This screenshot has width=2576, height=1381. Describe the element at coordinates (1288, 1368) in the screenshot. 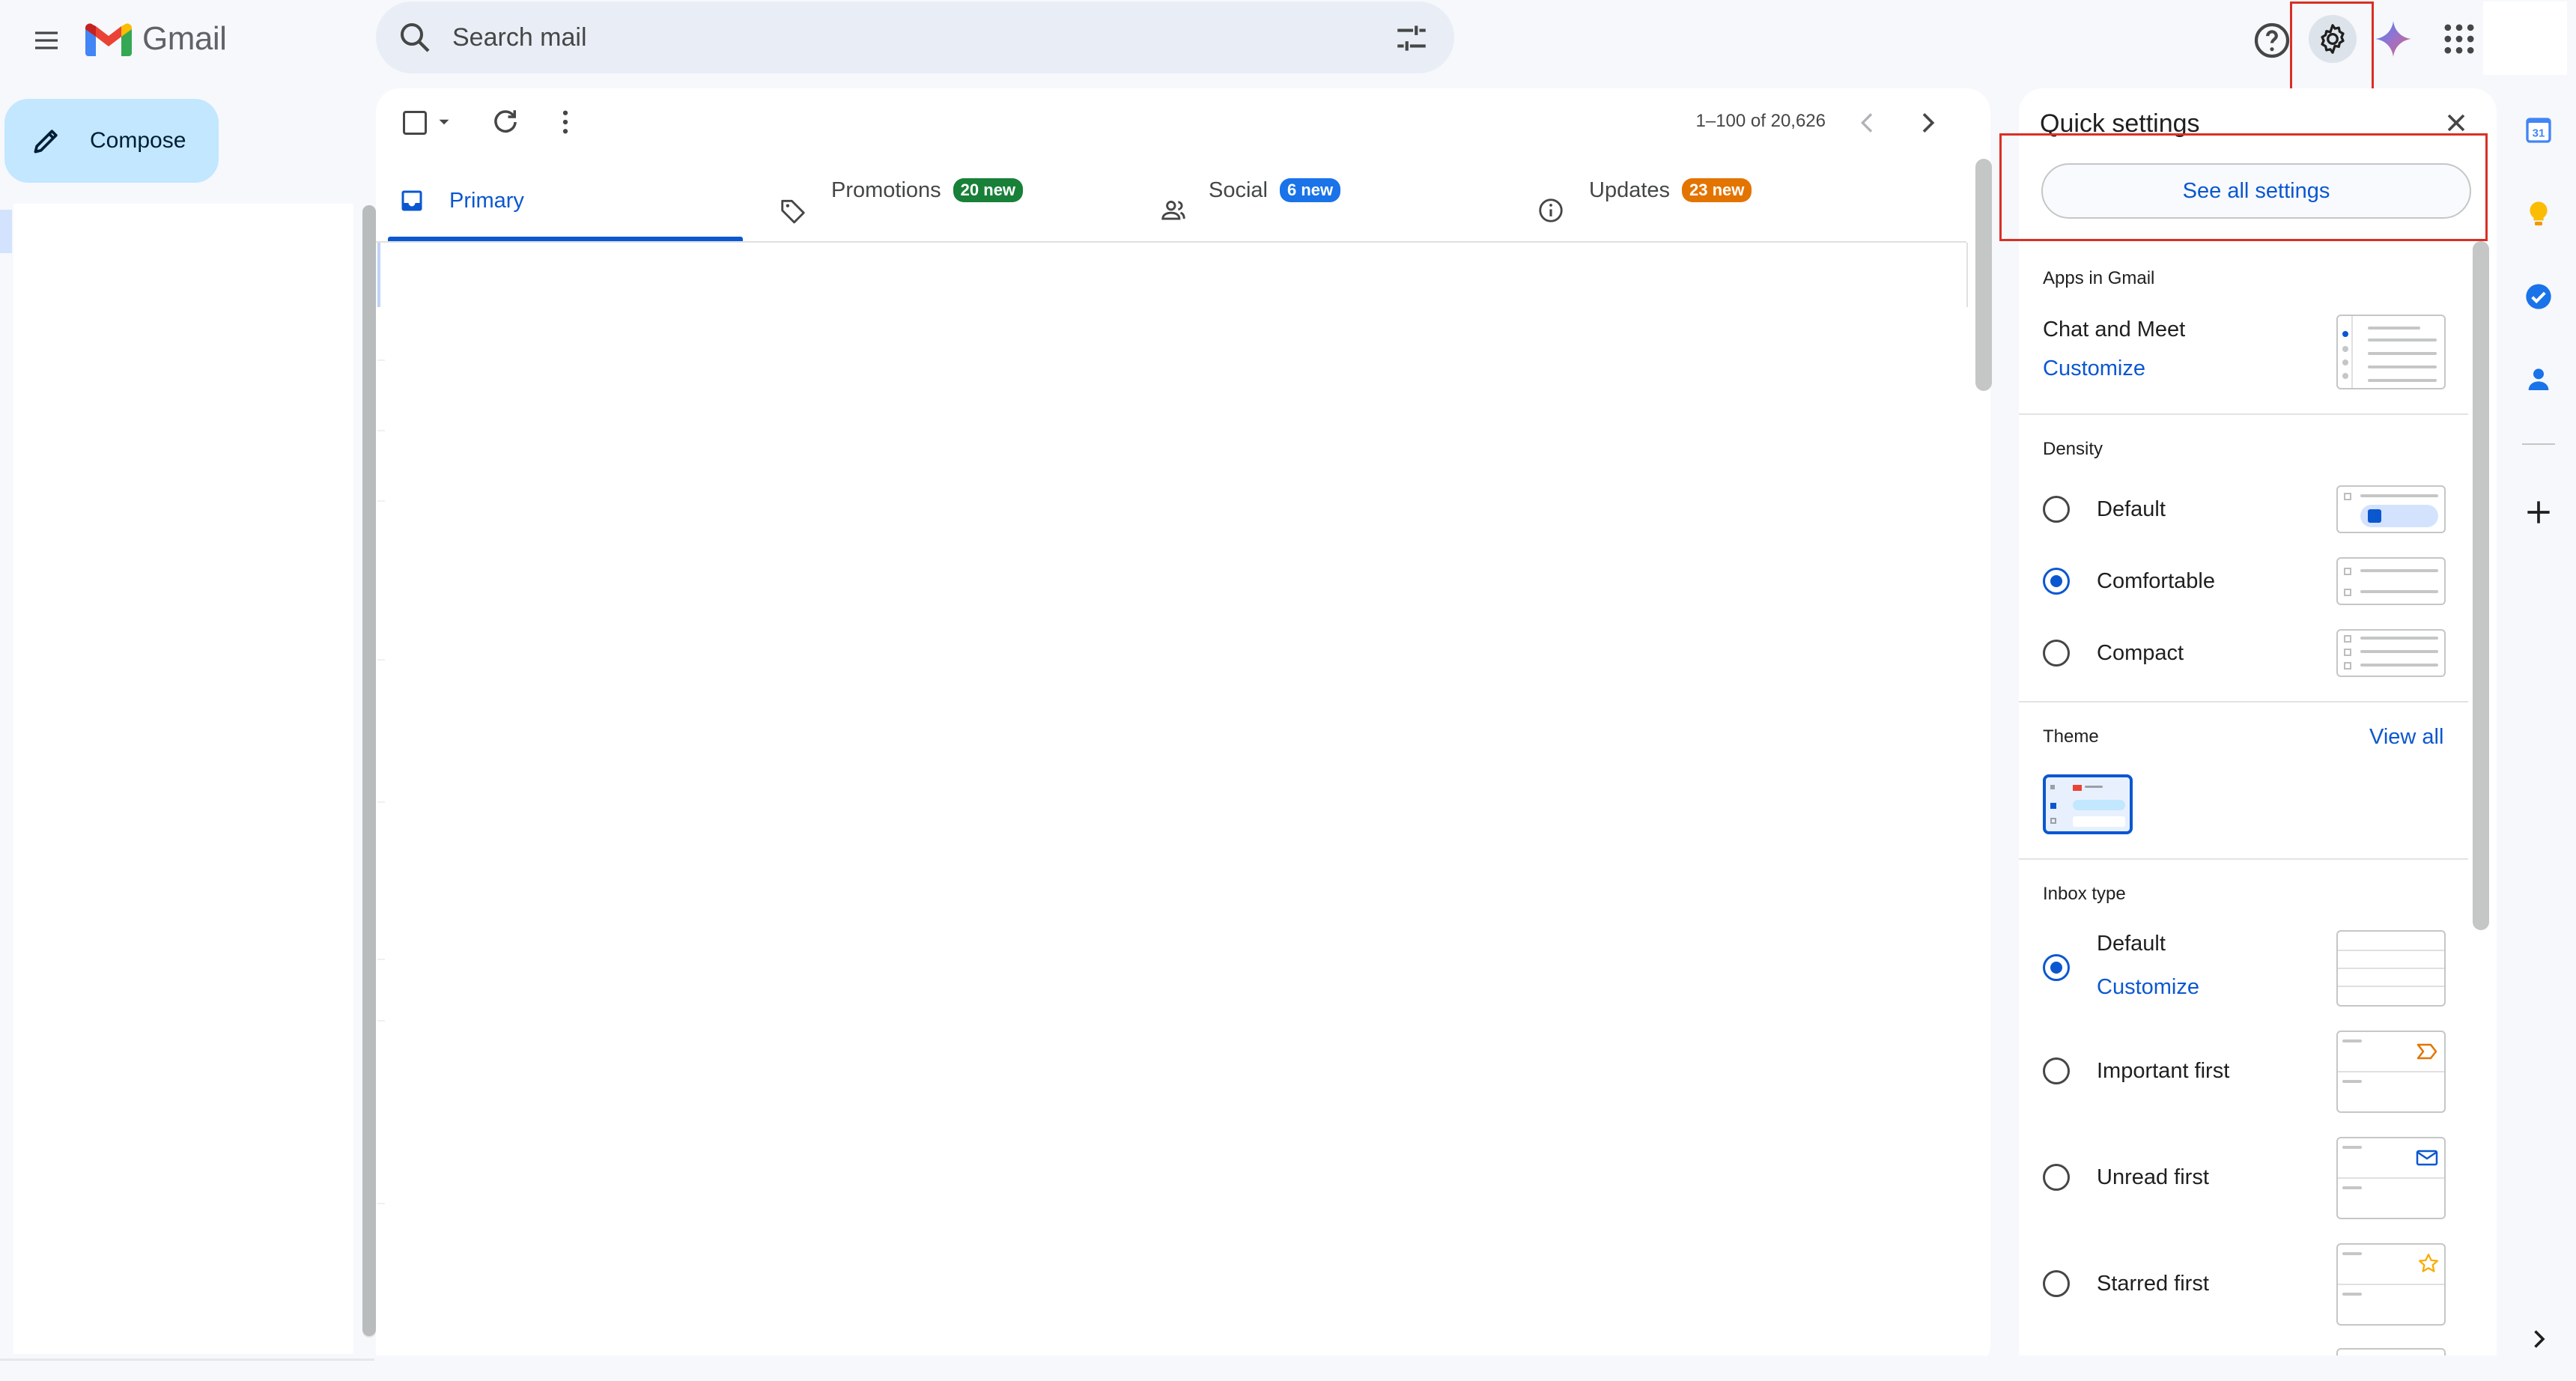

I see `bottom-strip` at that location.